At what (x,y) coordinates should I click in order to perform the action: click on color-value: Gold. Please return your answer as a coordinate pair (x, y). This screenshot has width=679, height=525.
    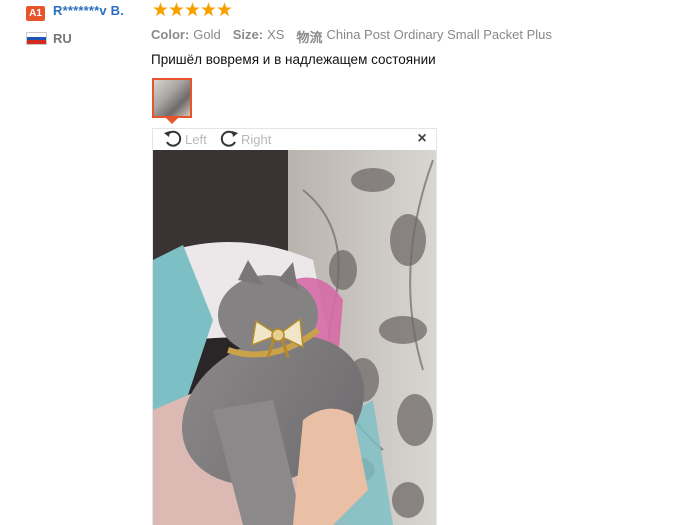
    Looking at the image, I should click on (207, 34).